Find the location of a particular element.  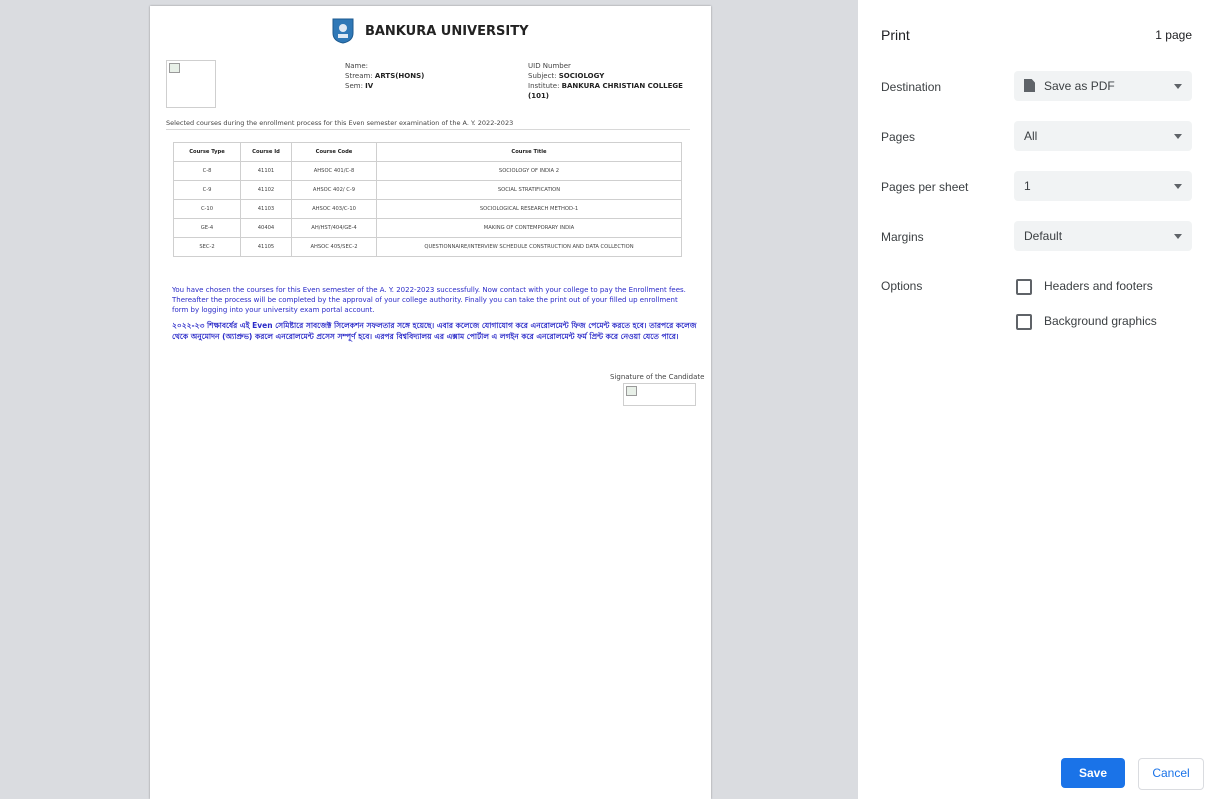

table-cell: GE-4 is located at coordinates (207, 228).